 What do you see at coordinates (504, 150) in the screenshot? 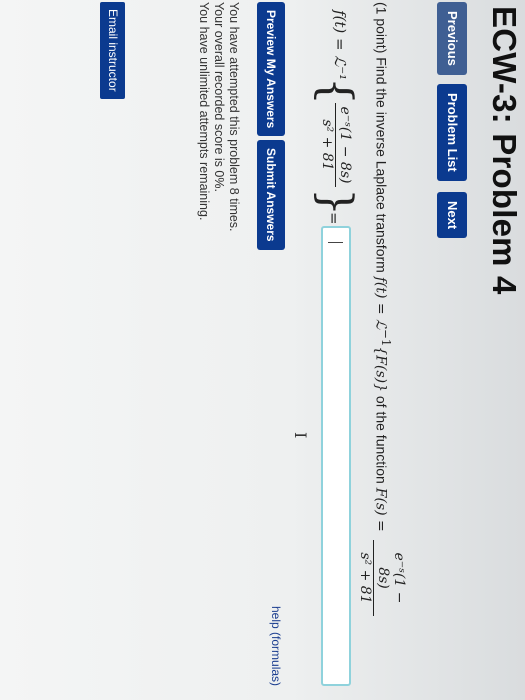
I see `page-title: ECW-3: Problem 4` at bounding box center [504, 150].